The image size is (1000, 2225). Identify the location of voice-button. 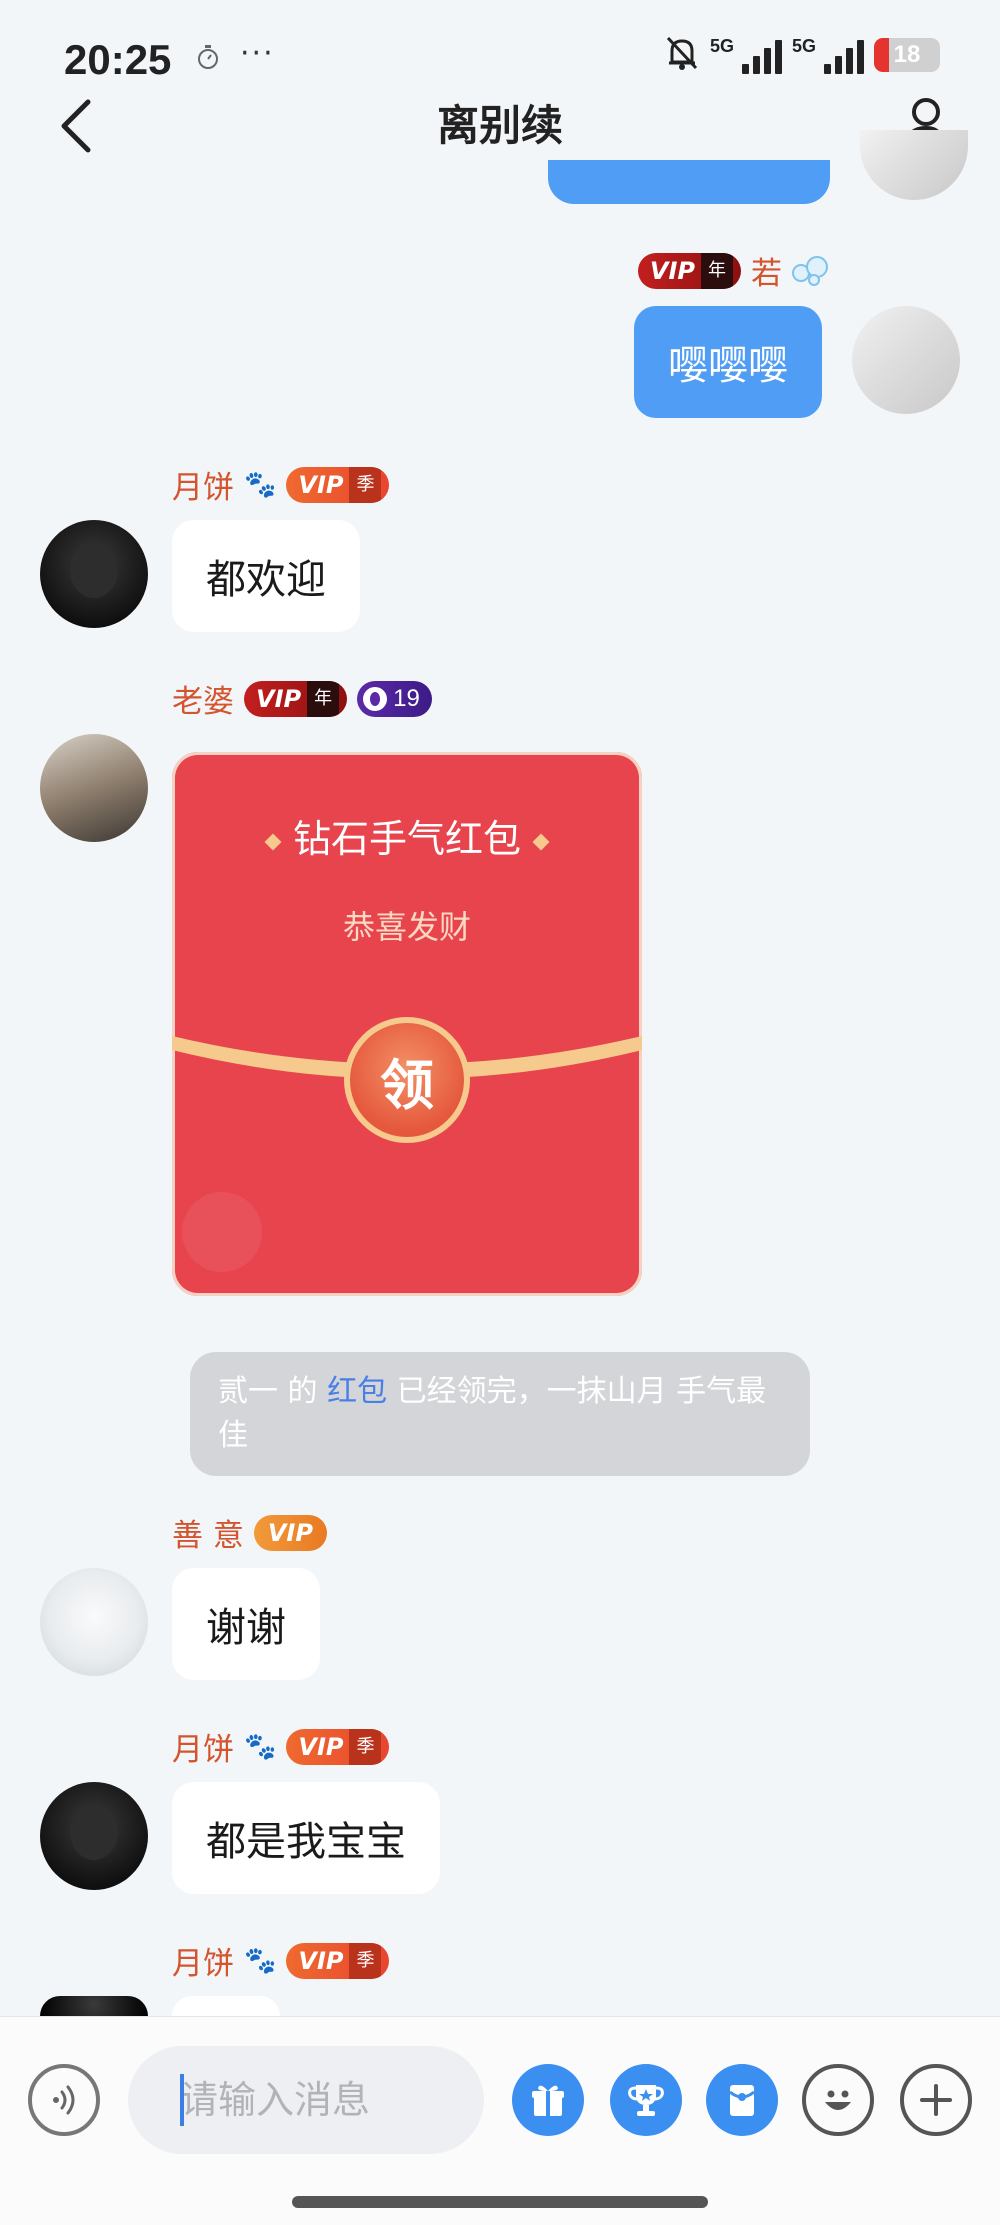
(64, 2100).